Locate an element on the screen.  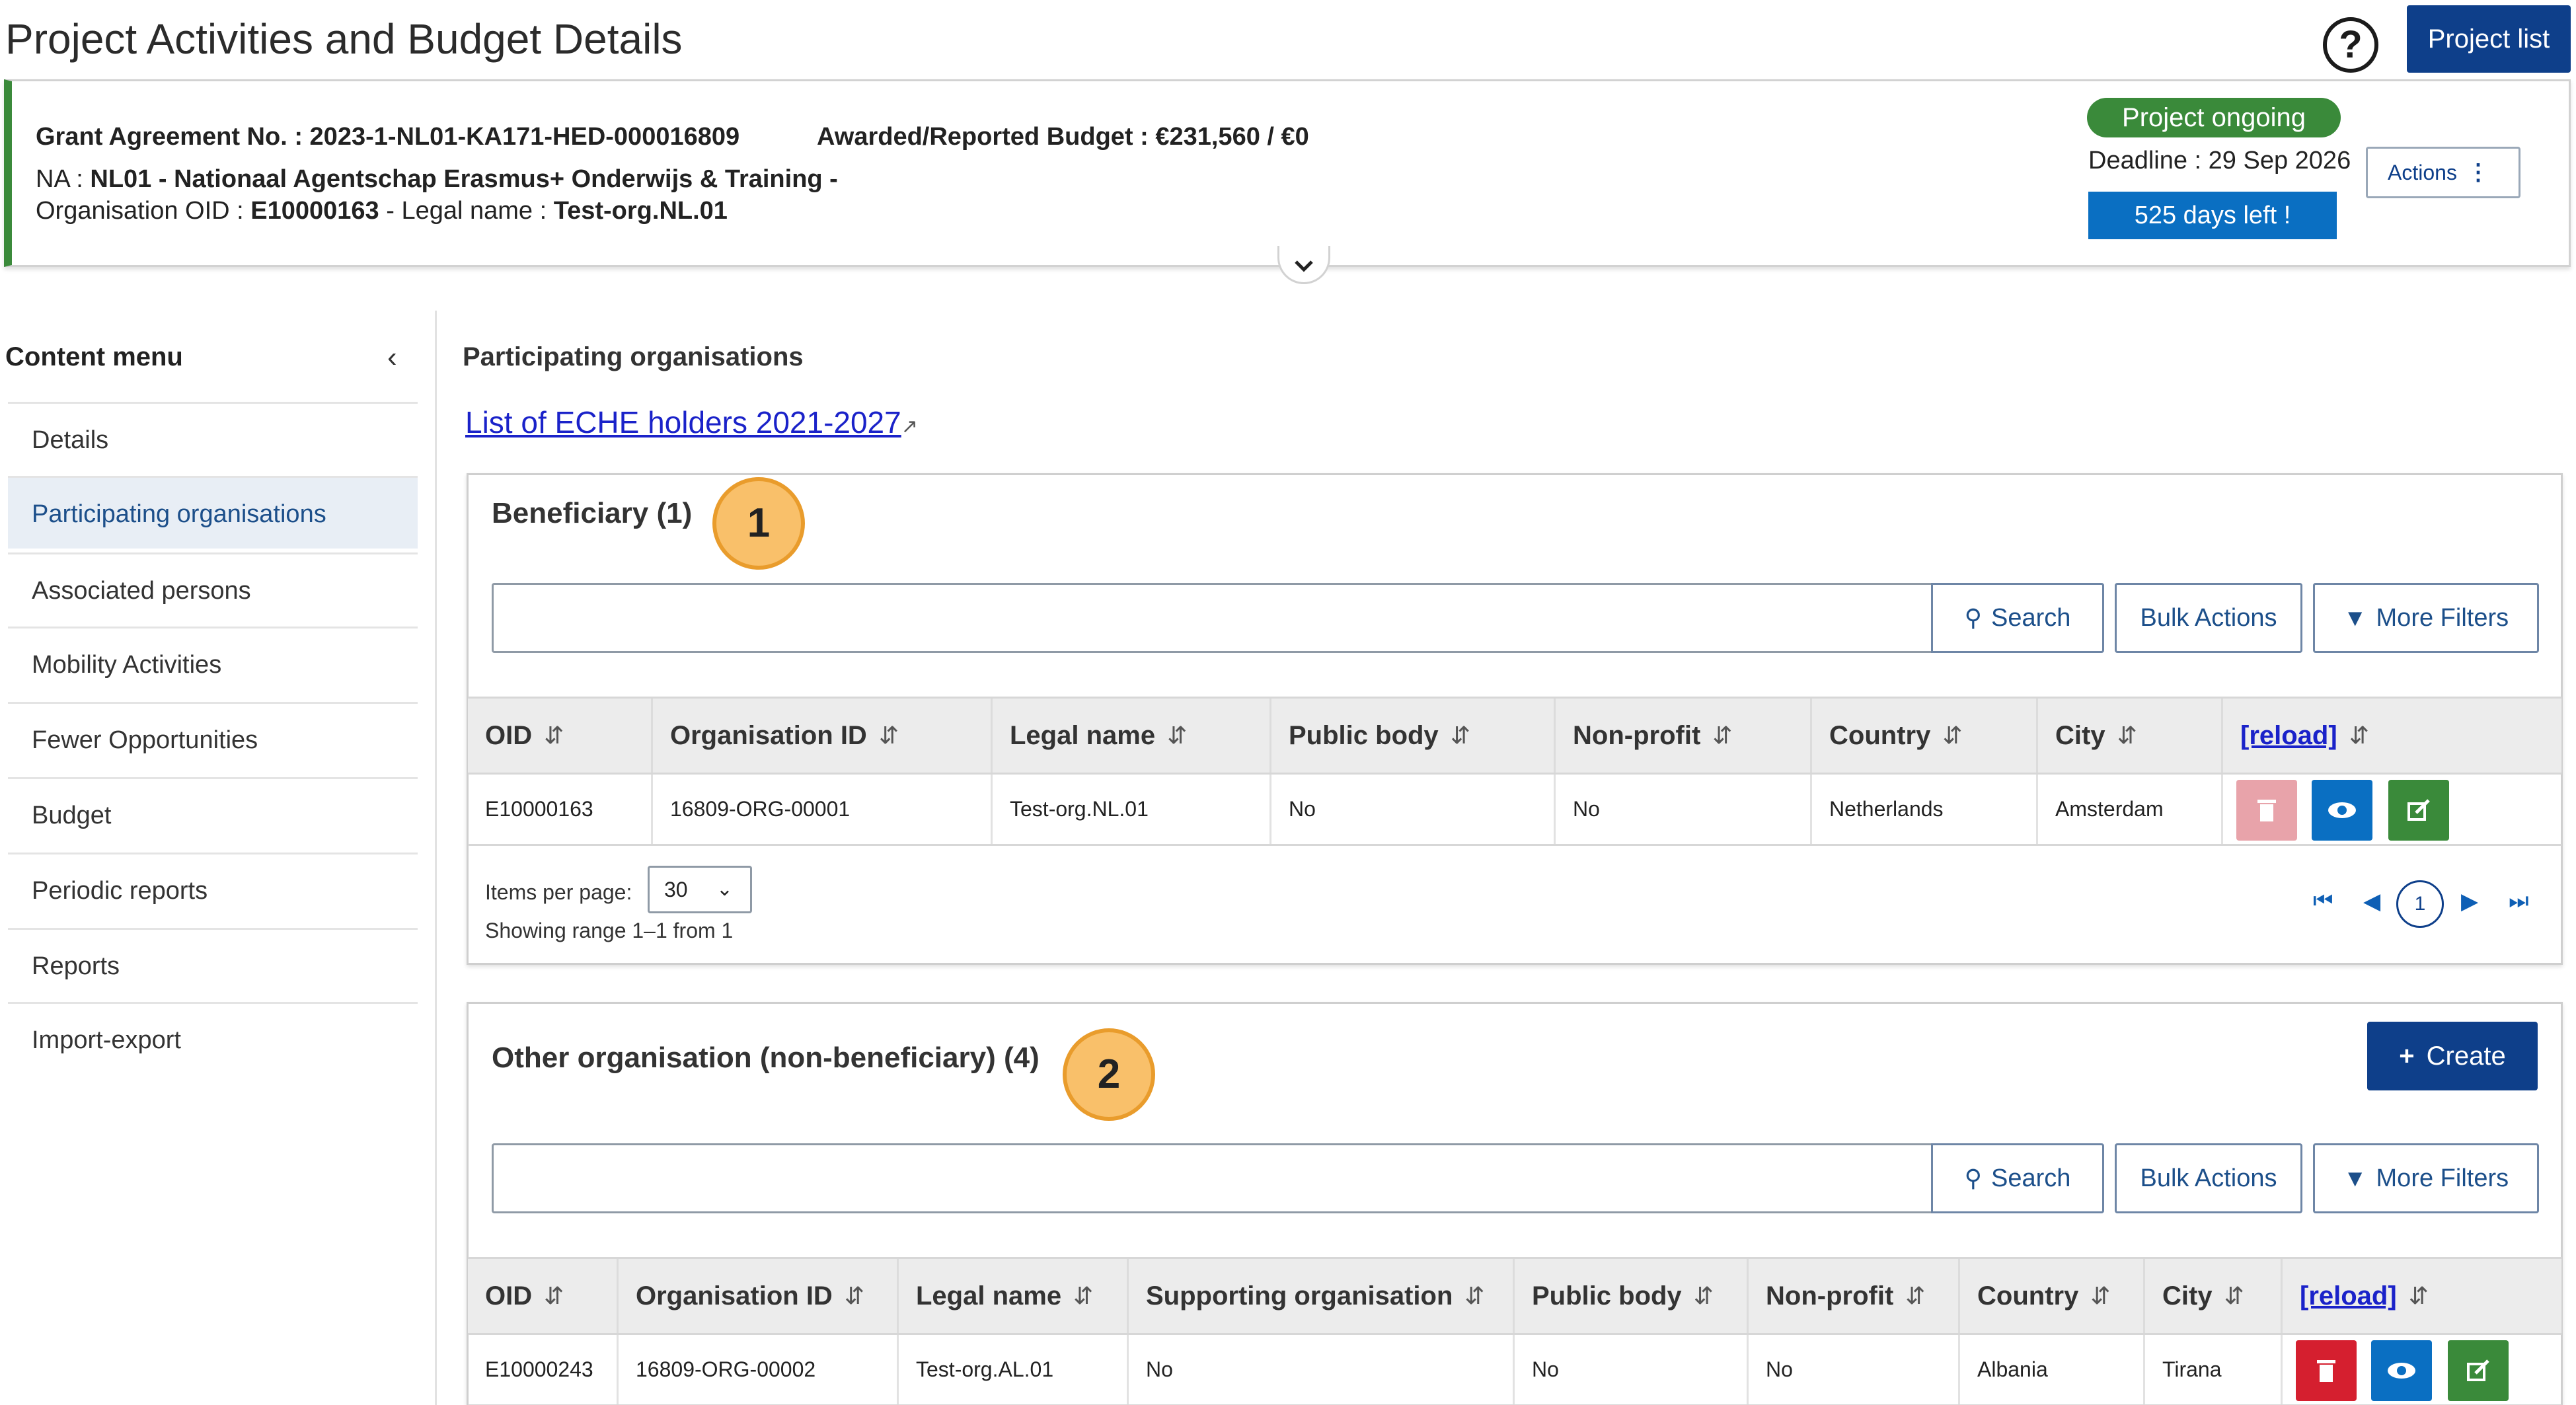
actions-button: Actions ⋮ is located at coordinates (2443, 172).